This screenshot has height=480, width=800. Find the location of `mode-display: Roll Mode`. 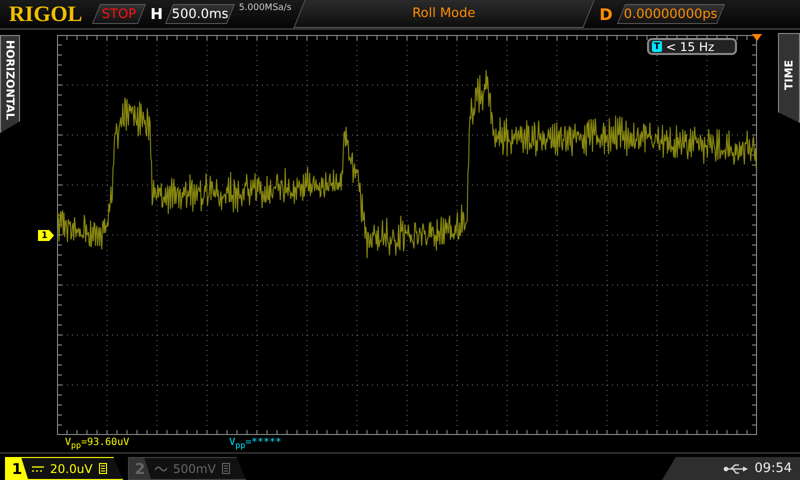

mode-display: Roll Mode is located at coordinates (445, 14).